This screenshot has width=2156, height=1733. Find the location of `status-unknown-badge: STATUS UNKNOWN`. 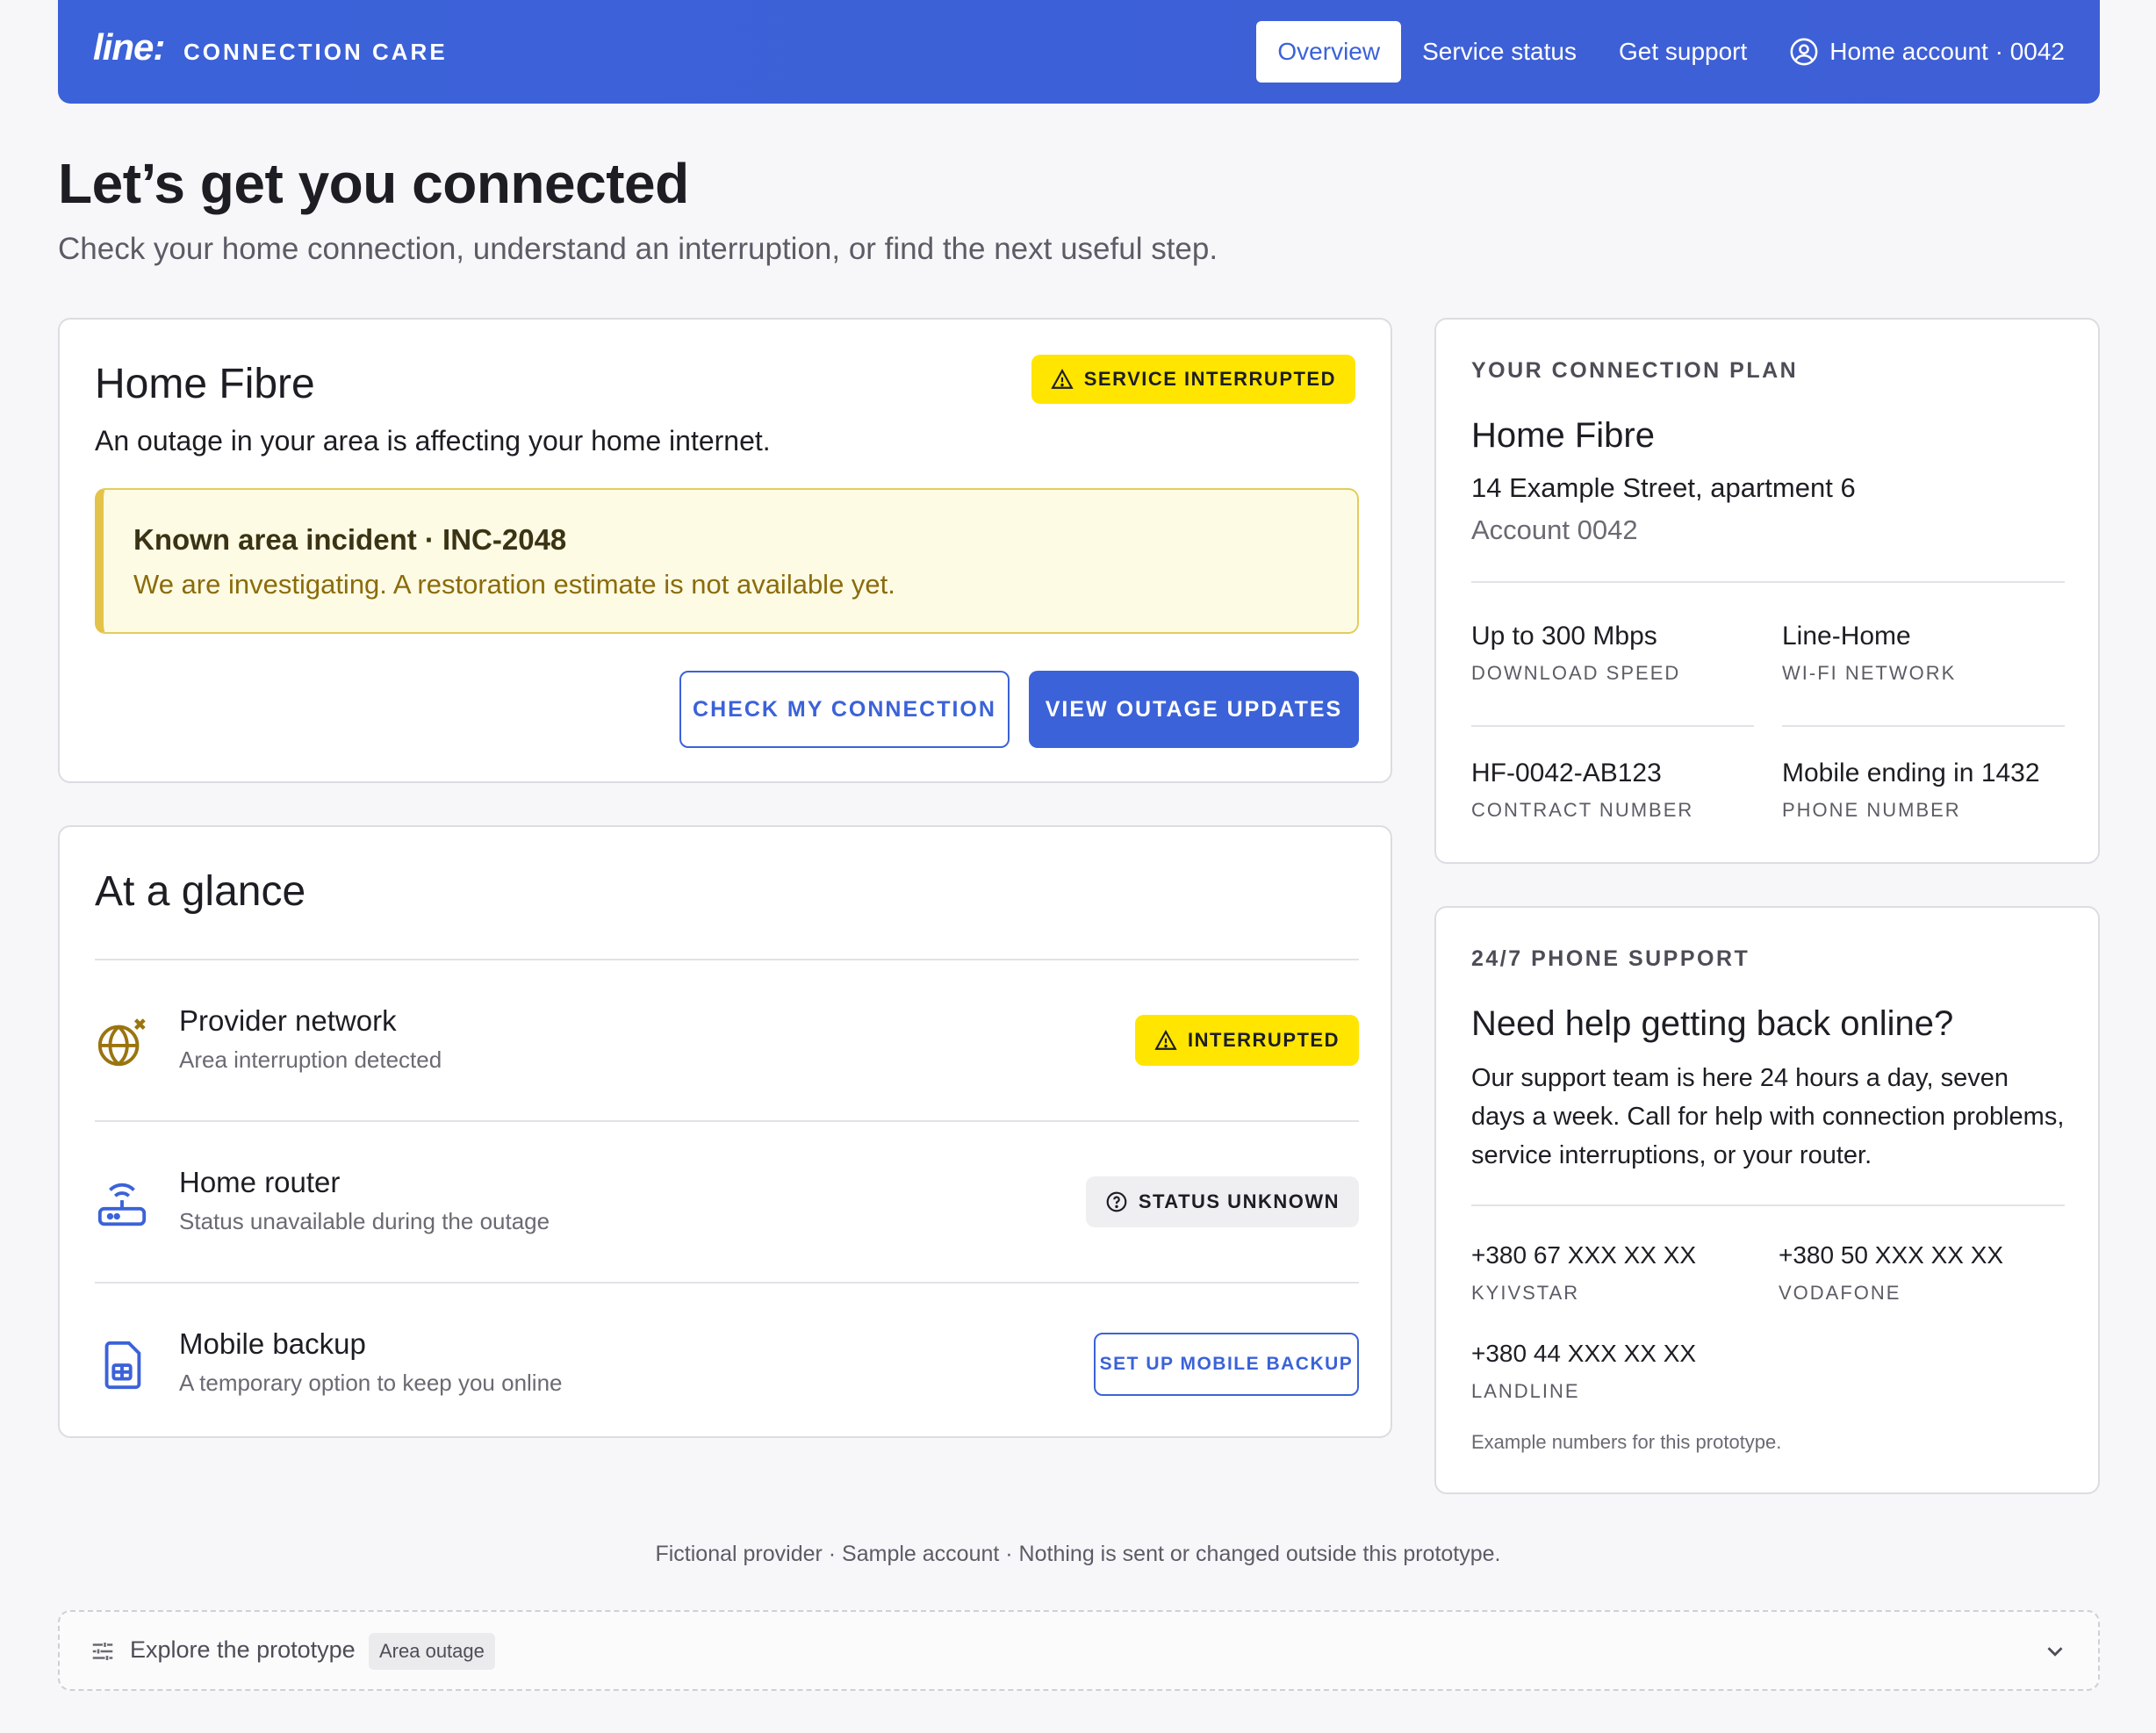

status-unknown-badge: STATUS UNKNOWN is located at coordinates (1222, 1201).